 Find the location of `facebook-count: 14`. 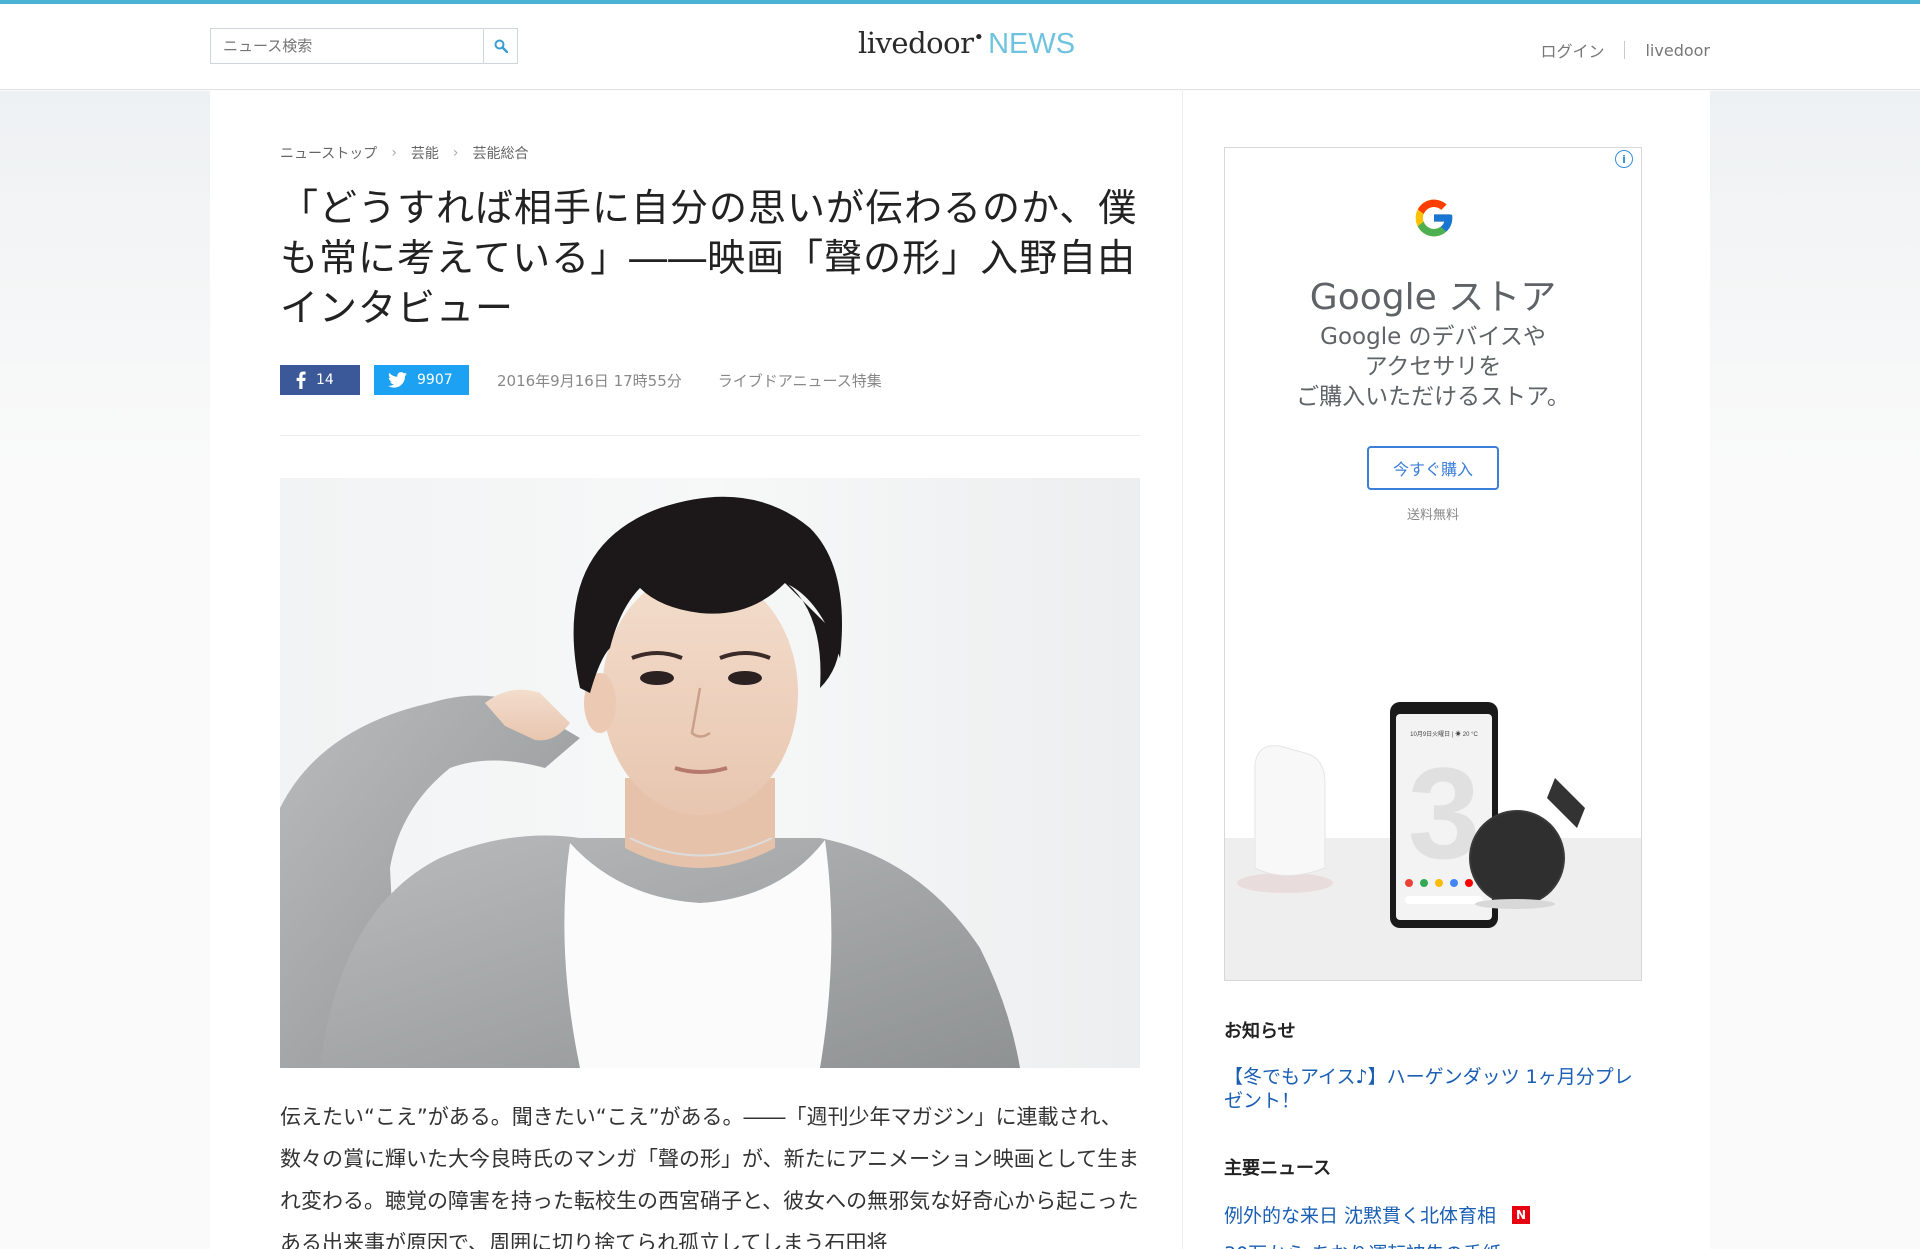

facebook-count: 14 is located at coordinates (325, 380).